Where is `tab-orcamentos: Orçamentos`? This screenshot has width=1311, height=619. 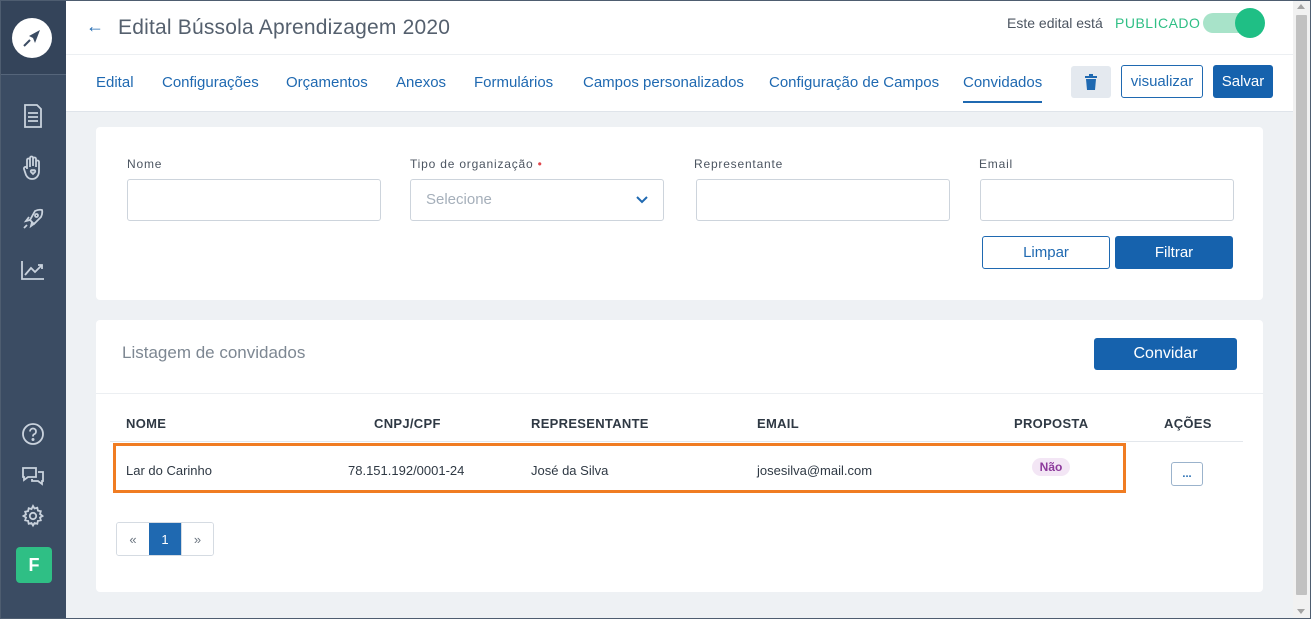 tab-orcamentos: Orçamentos is located at coordinates (327, 82).